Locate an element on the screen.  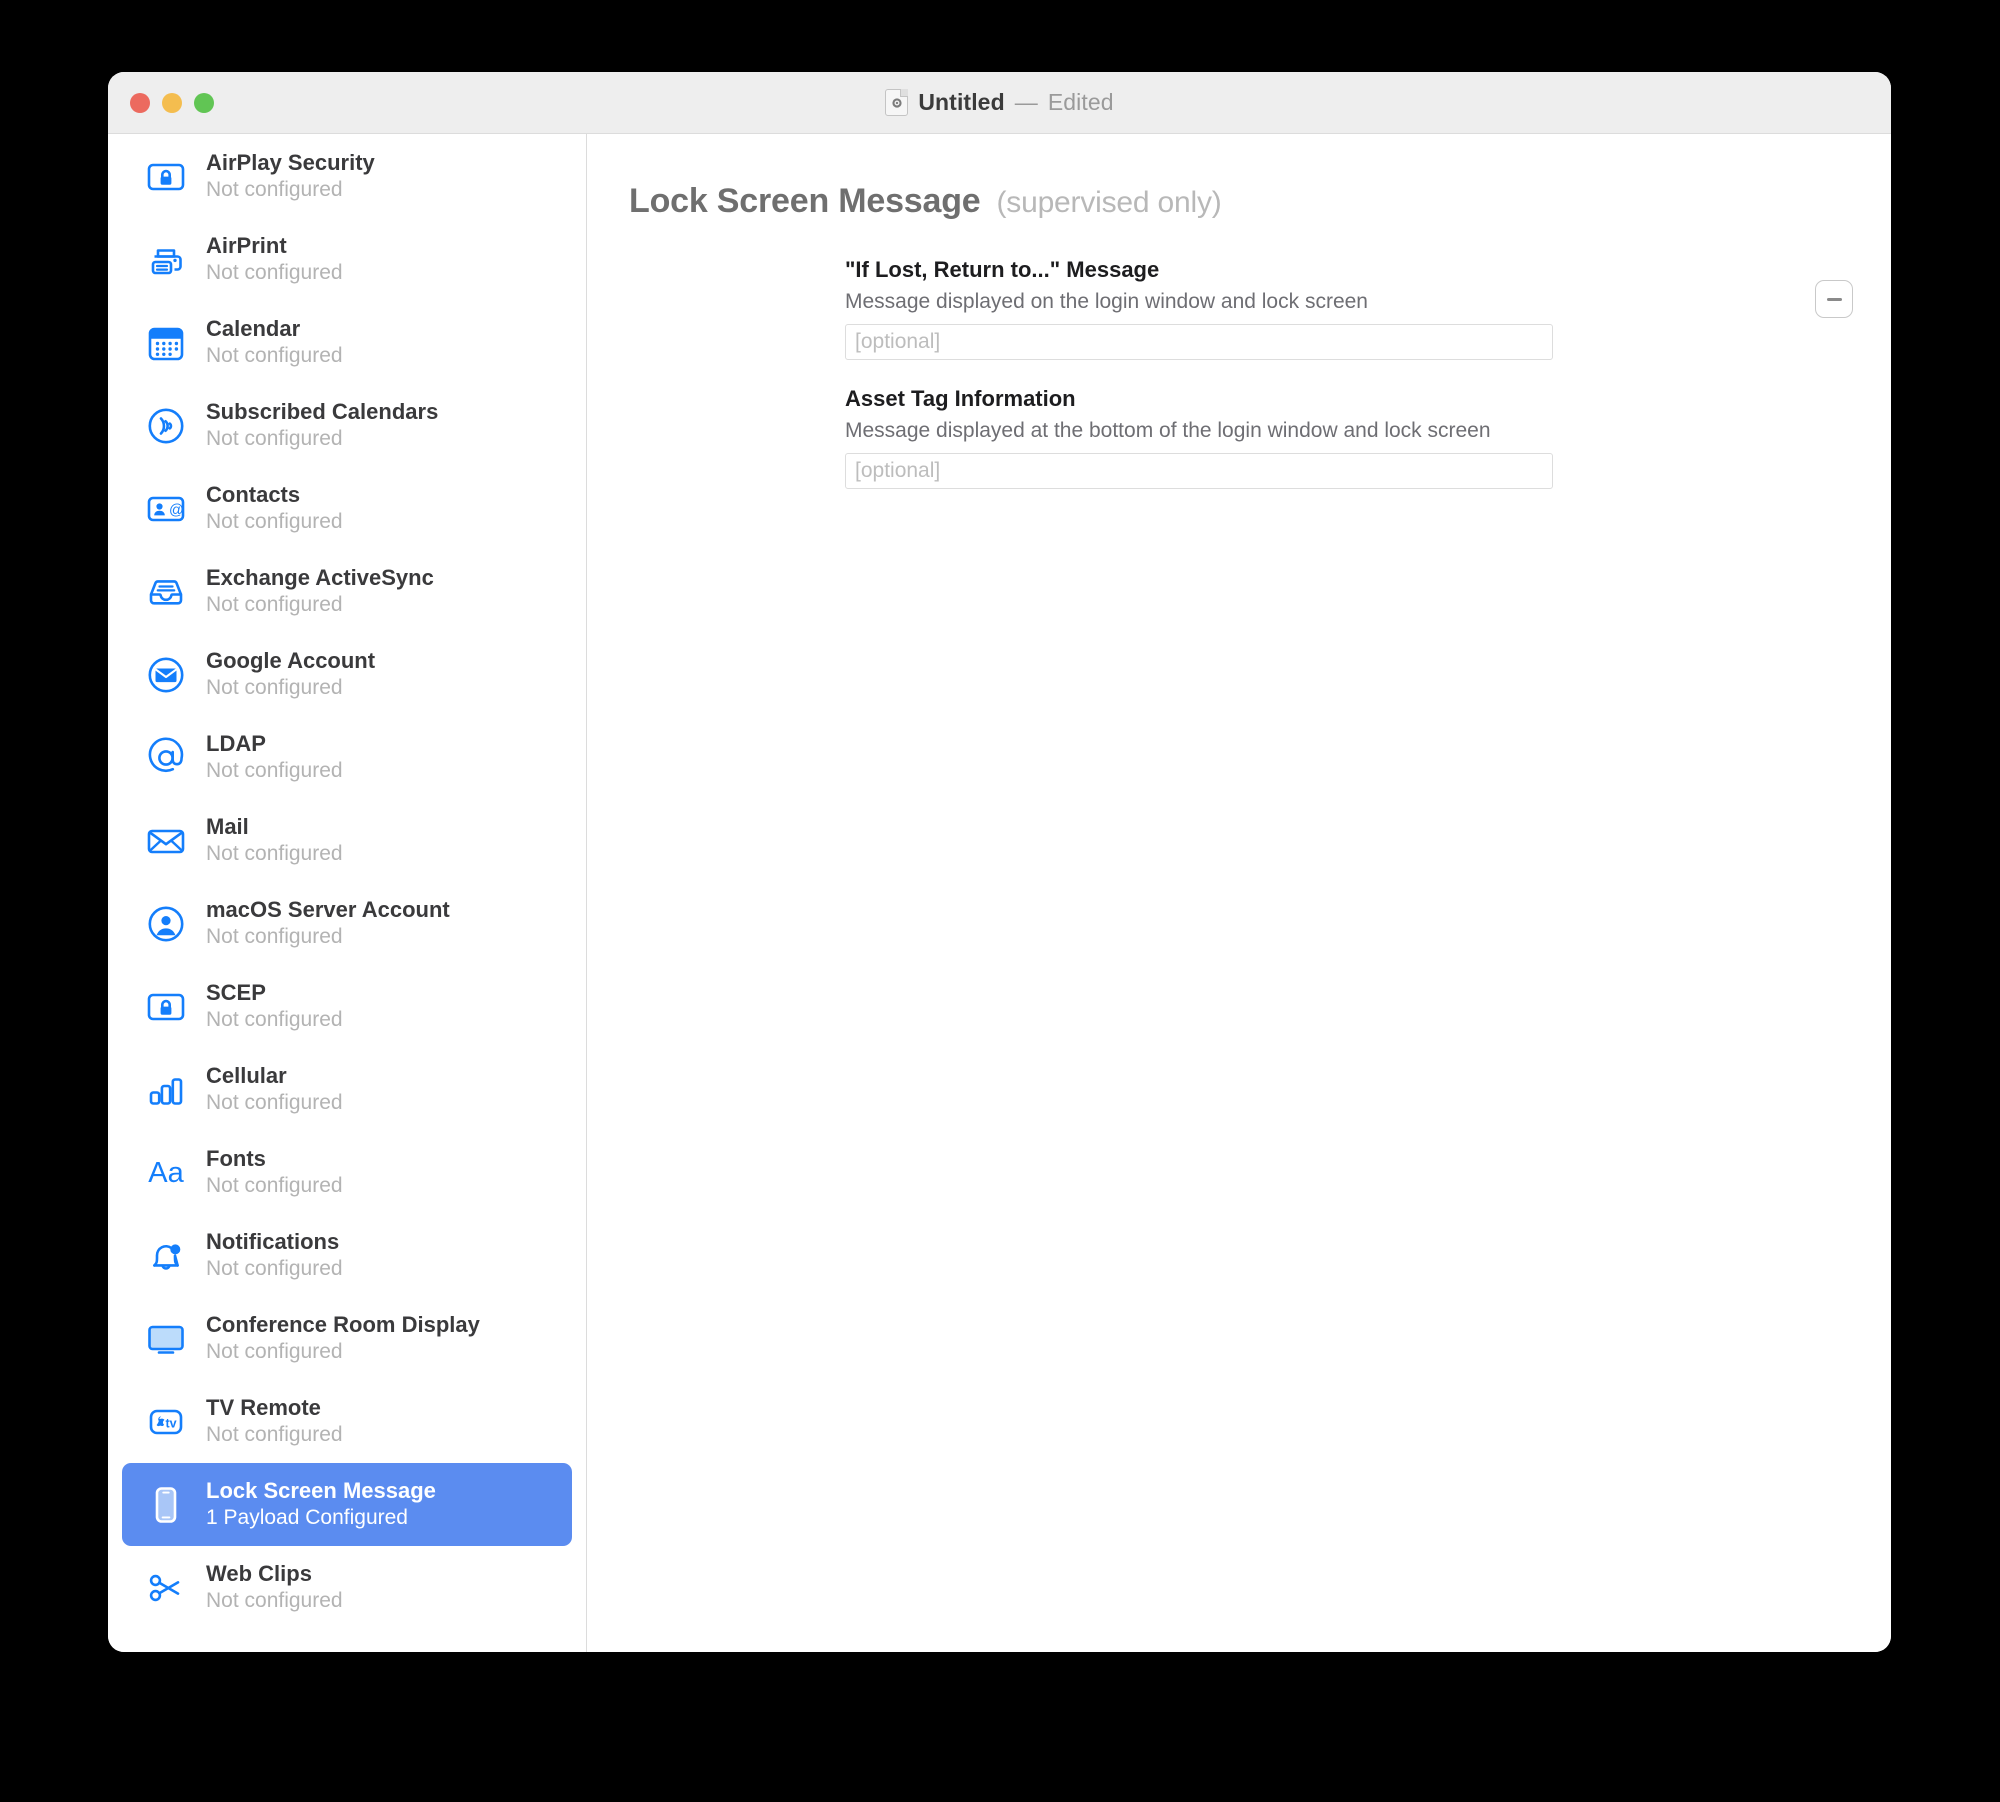
sidebar-item-fonts: Aa Fonts Not configured is located at coordinates (347, 1172).